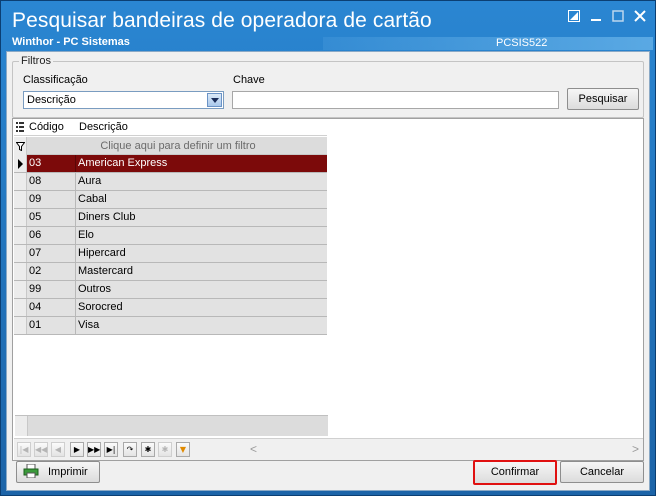 The height and width of the screenshot is (496, 656). What do you see at coordinates (214, 100) in the screenshot?
I see `chevron-down-icon` at bounding box center [214, 100].